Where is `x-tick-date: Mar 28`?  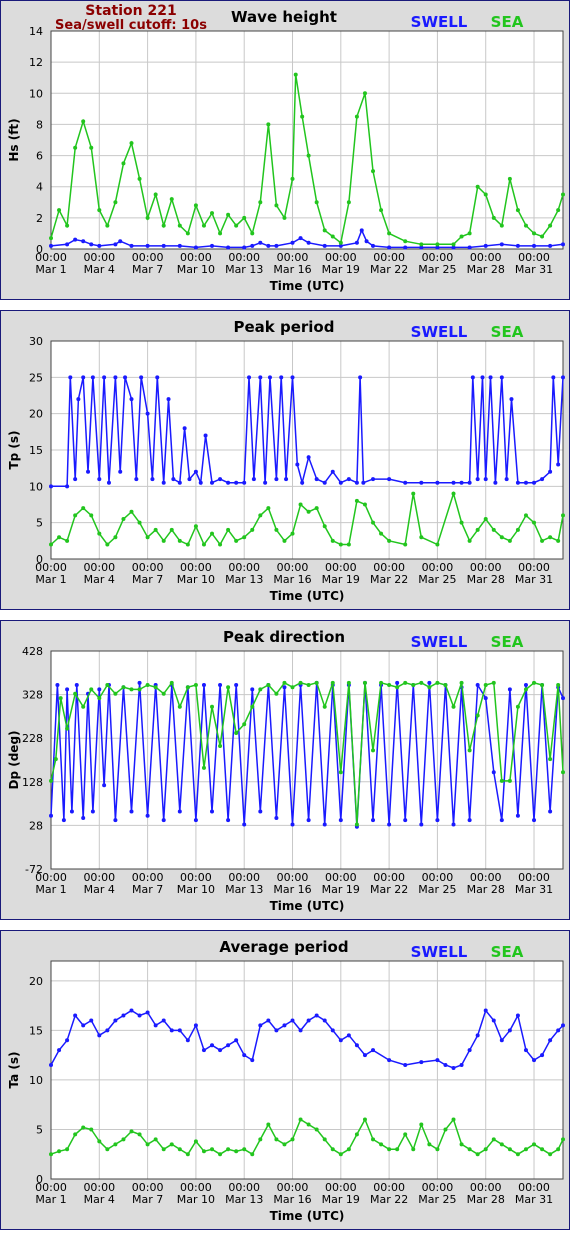 x-tick-date: Mar 28 is located at coordinates (486, 1199).